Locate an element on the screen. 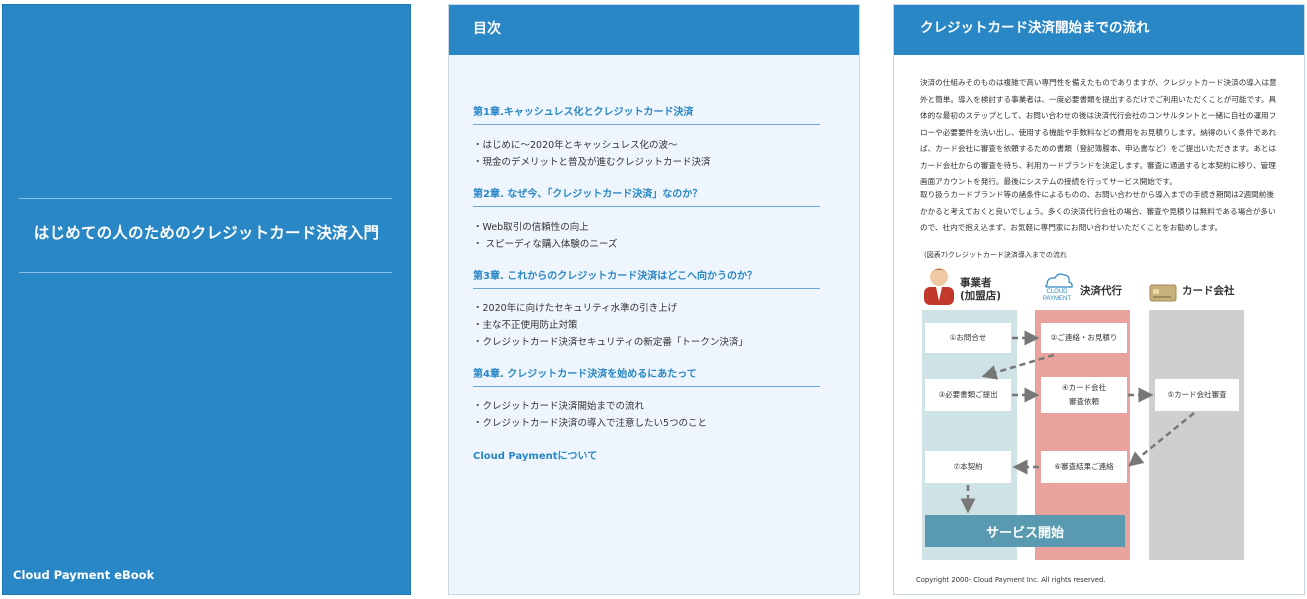 The image size is (1307, 599). toc-about: Cloud Paymentについて is located at coordinates (535, 454).